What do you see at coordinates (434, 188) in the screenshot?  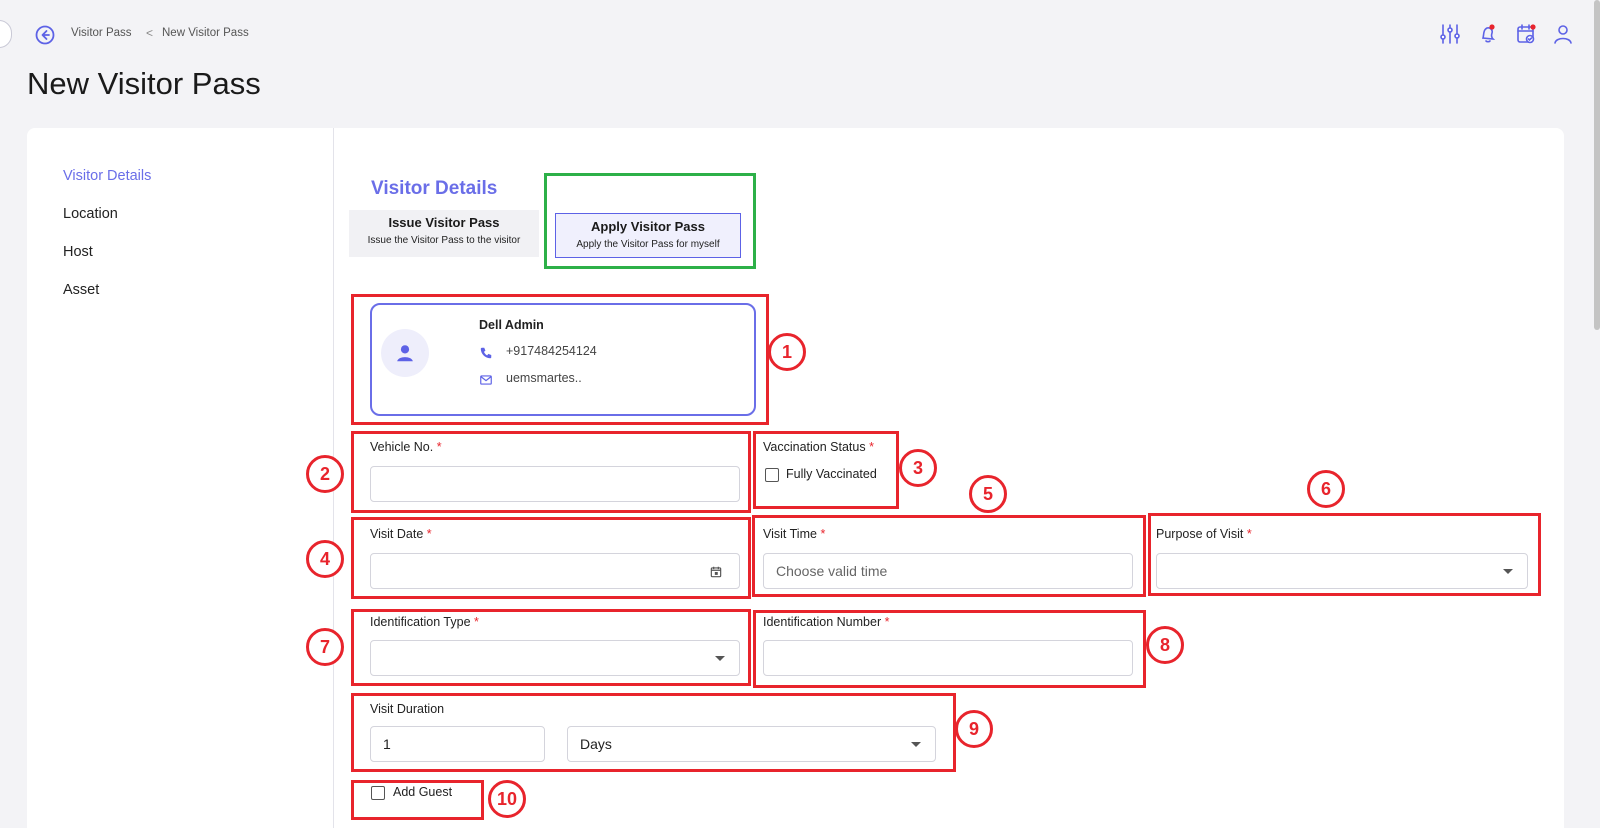 I see `section-title: Visitor Details` at bounding box center [434, 188].